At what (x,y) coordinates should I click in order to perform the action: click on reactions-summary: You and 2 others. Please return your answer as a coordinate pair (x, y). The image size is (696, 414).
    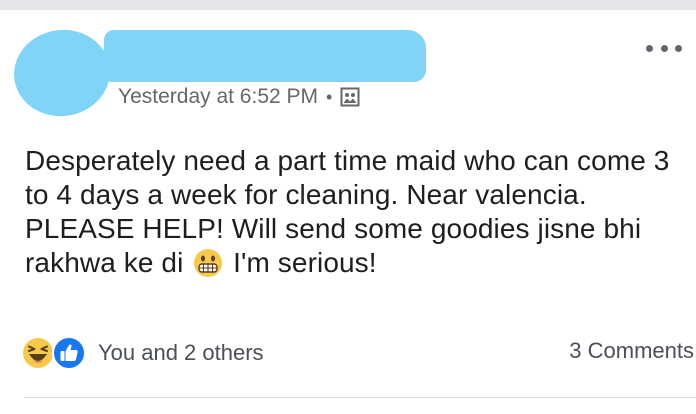
    Looking at the image, I should click on (143, 353).